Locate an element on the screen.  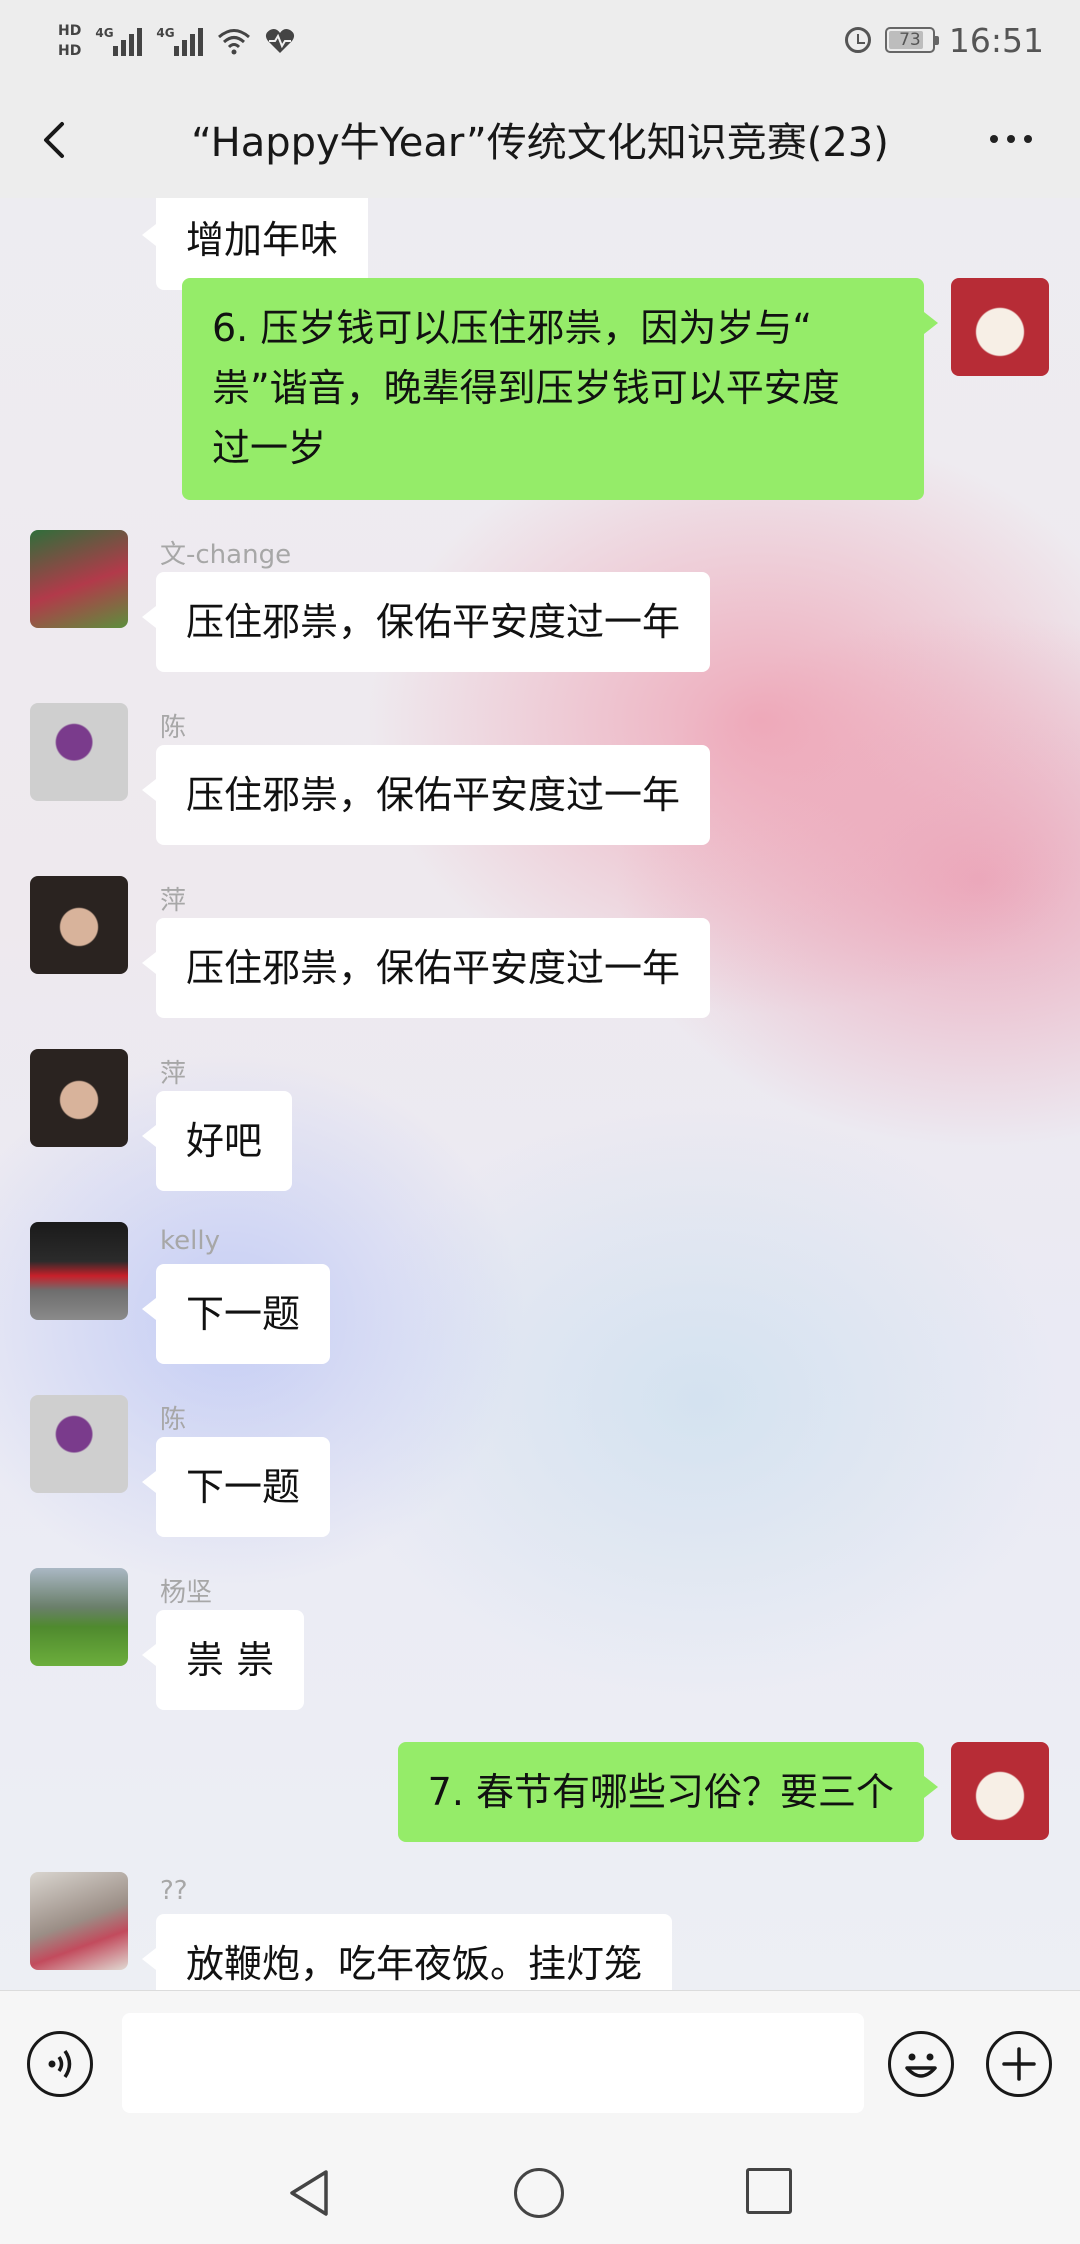
message-bubble: 6. 压岁钱可以压住邪祟，因为岁与“ 祟”谐音，晚辈得到压岁钱可以平安度 过一岁 is located at coordinates (560, 389).